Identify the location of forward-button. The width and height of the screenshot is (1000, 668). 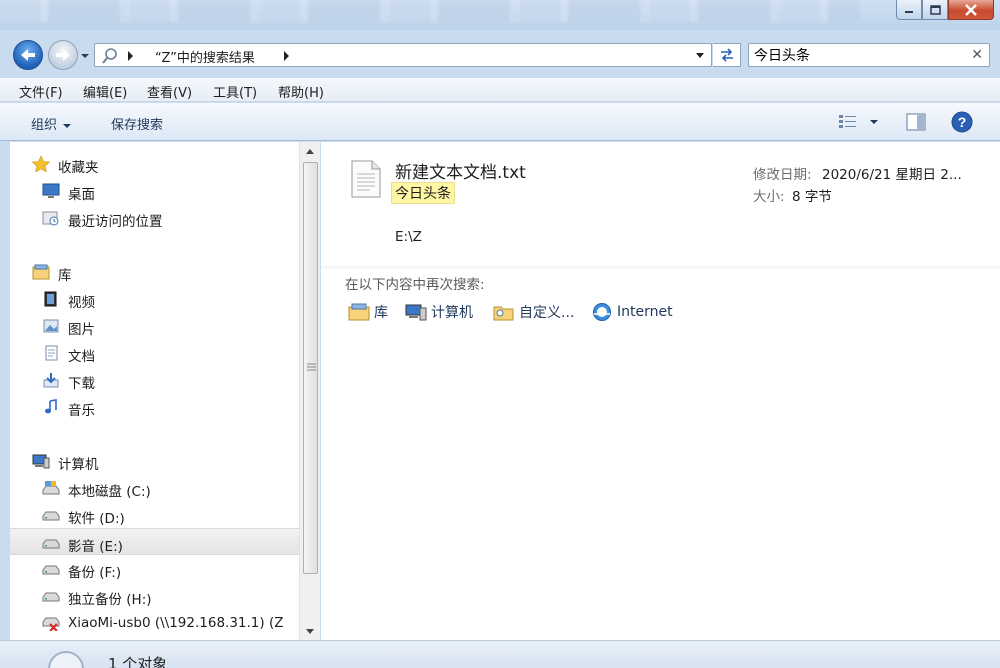
(63, 55).